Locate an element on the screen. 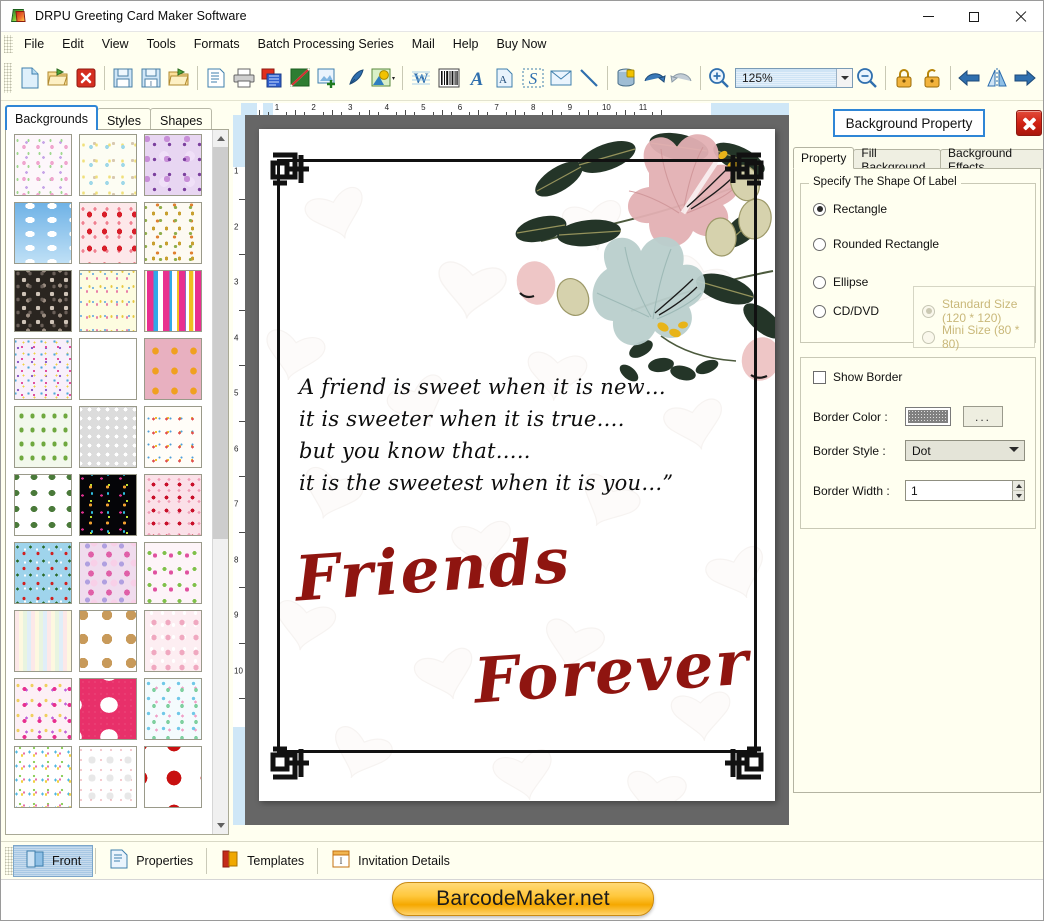 The image size is (1044, 921). zoom-in-icon is located at coordinates (719, 78).